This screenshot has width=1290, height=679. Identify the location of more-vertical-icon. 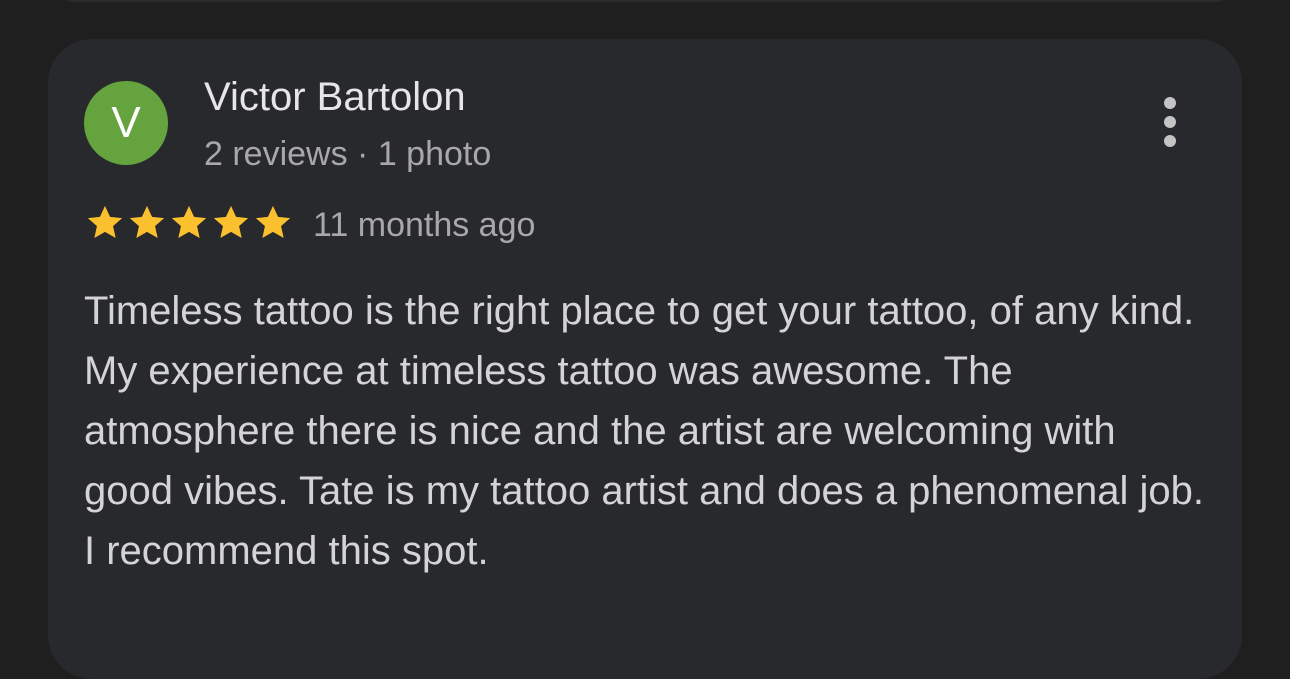
(1170, 122).